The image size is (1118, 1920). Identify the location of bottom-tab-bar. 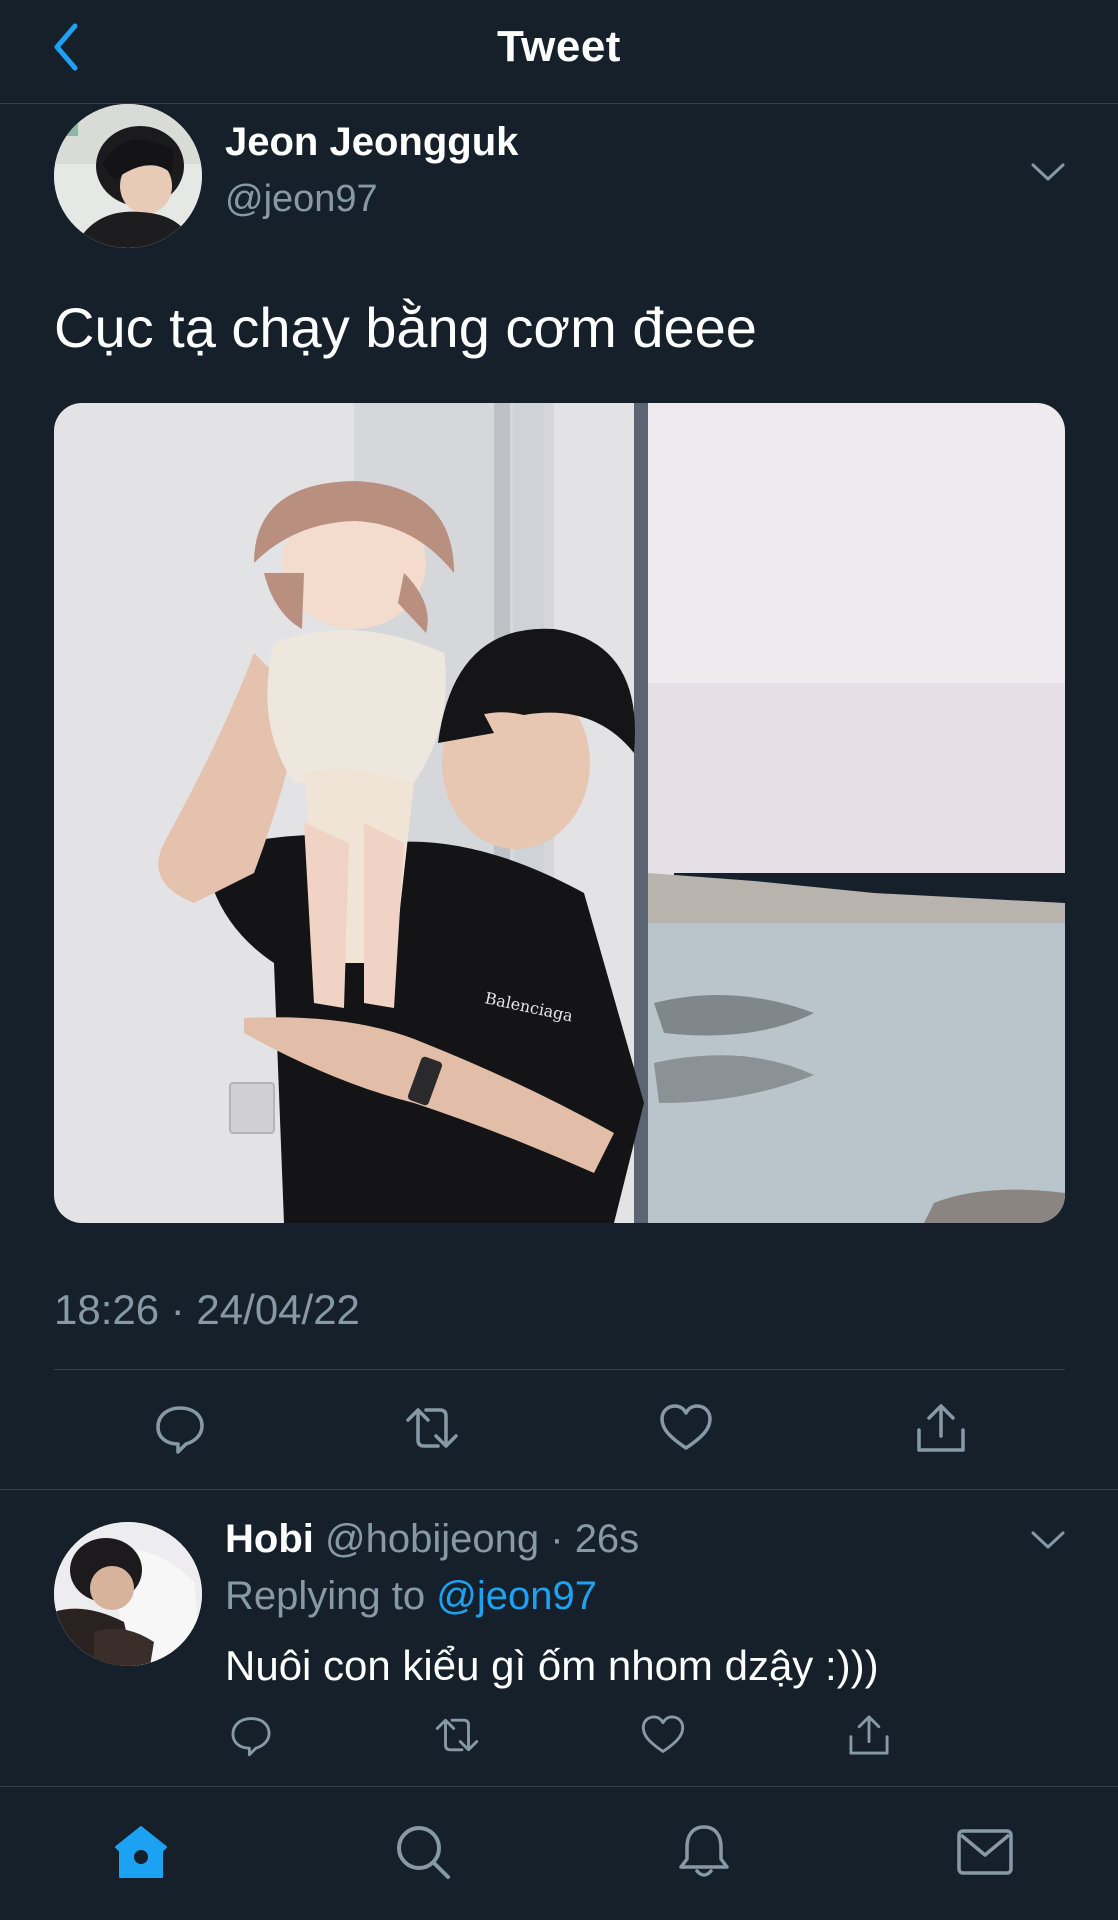
(559, 1853).